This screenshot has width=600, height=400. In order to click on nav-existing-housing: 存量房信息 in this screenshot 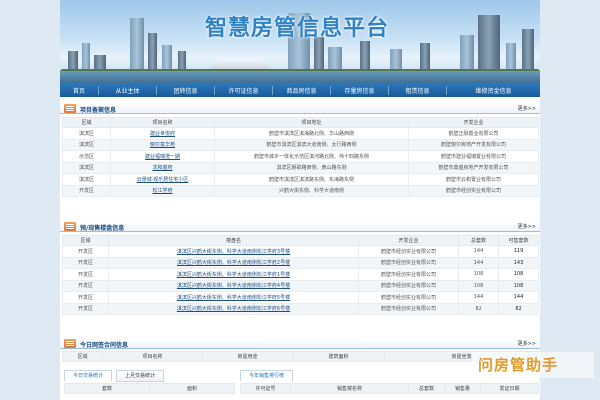, I will do `click(359, 90)`.